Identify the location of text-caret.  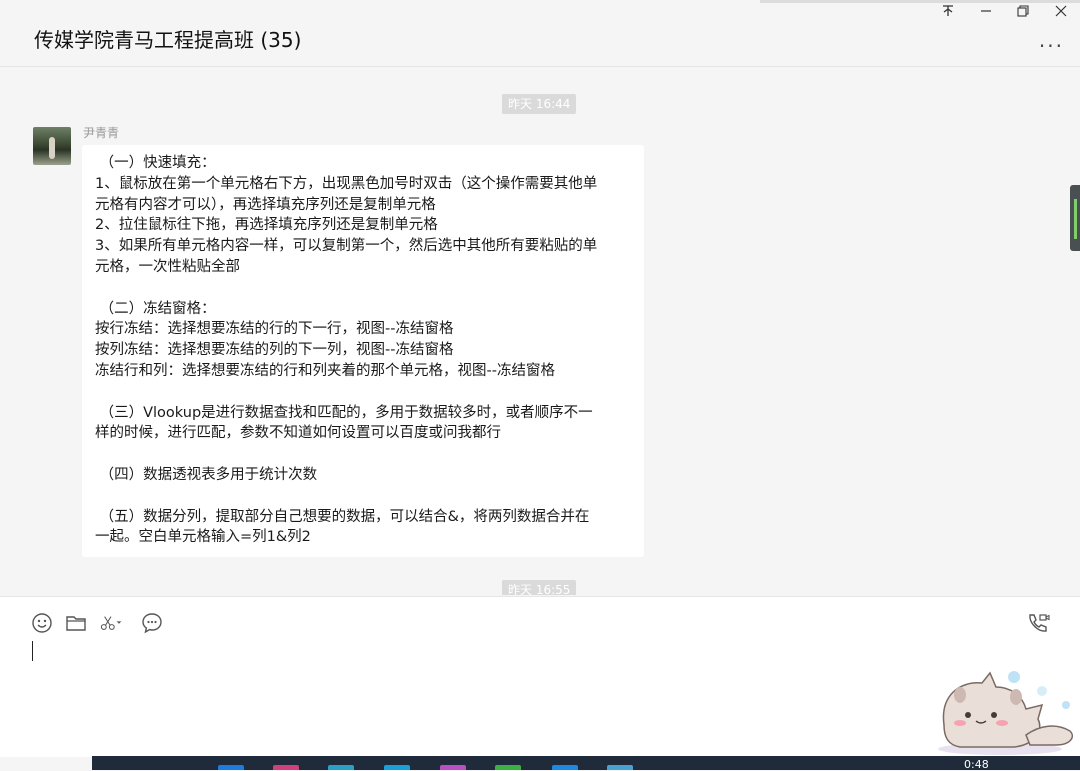
(32, 651).